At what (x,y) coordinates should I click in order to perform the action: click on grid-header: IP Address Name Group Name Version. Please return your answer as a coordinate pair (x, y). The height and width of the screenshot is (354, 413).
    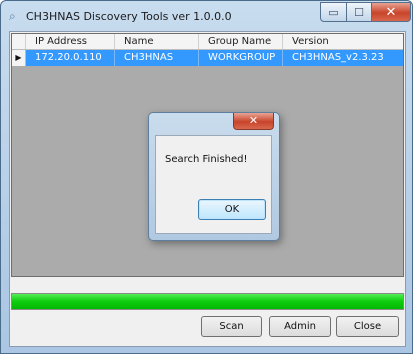
    Looking at the image, I should click on (207, 42).